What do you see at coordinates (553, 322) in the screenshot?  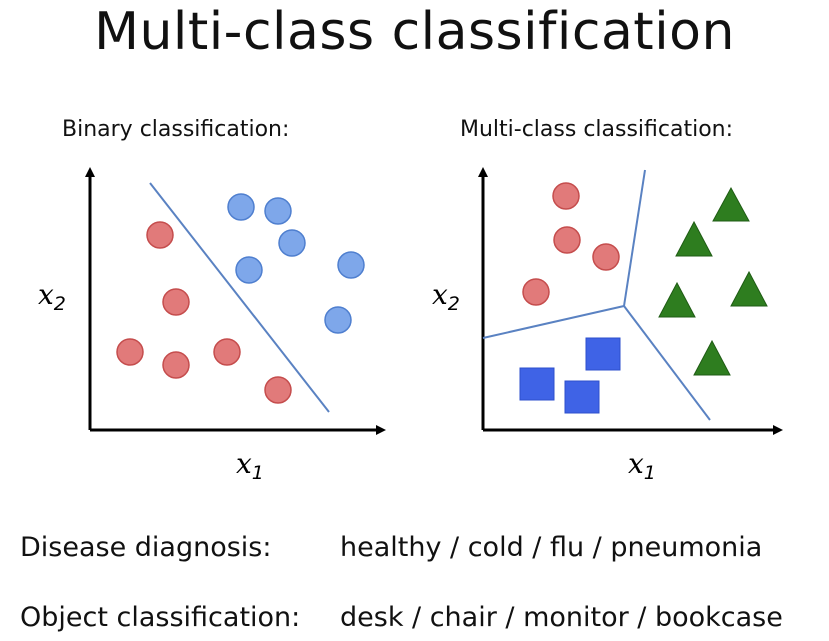 I see `boundary-left` at bounding box center [553, 322].